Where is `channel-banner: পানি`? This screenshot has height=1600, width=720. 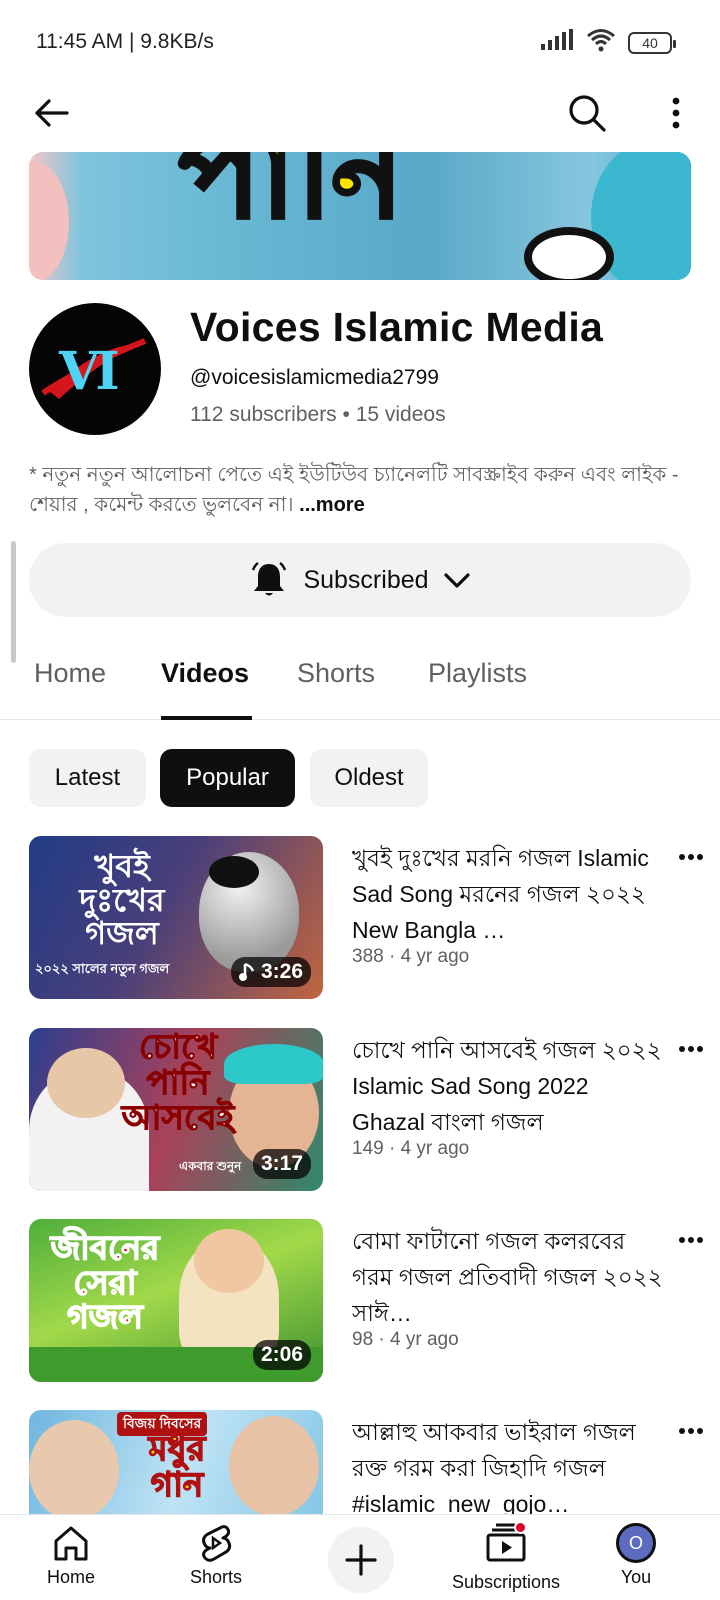
channel-banner: পানি is located at coordinates (360, 216).